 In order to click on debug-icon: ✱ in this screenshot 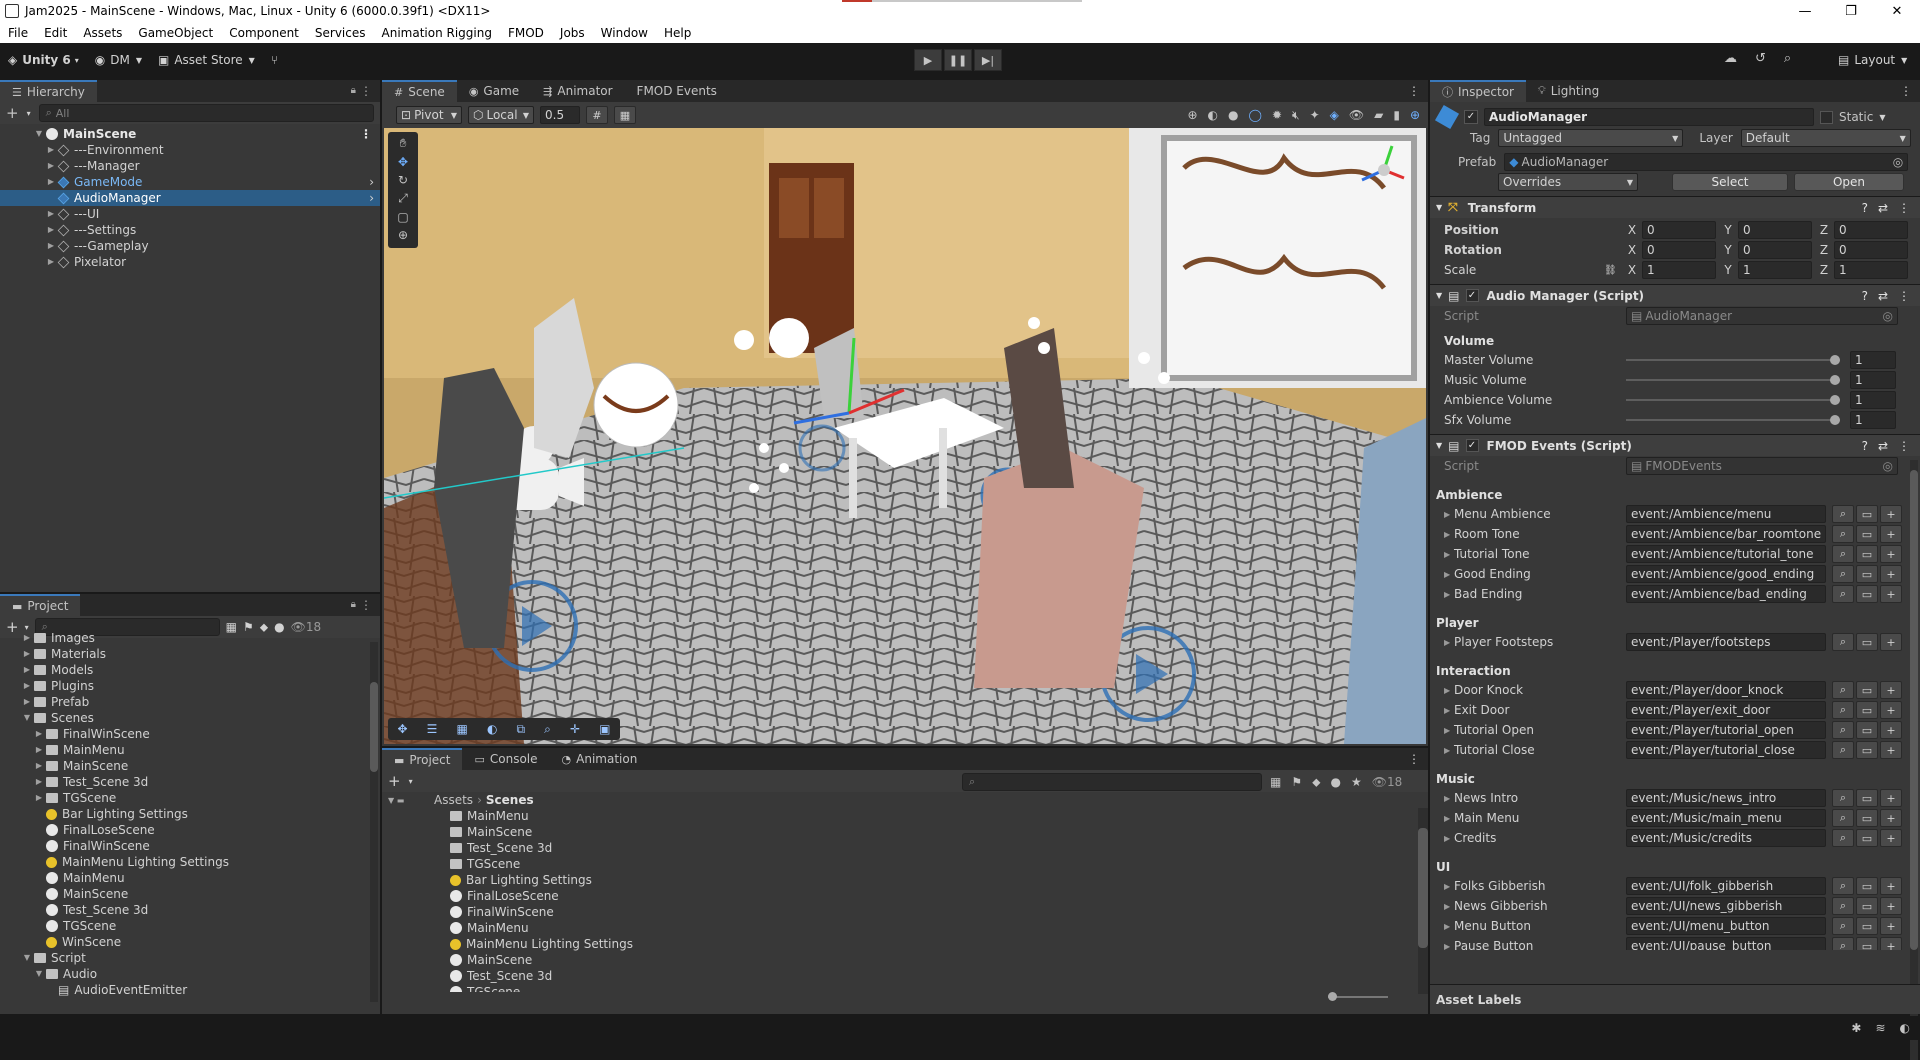, I will do `click(1856, 1028)`.